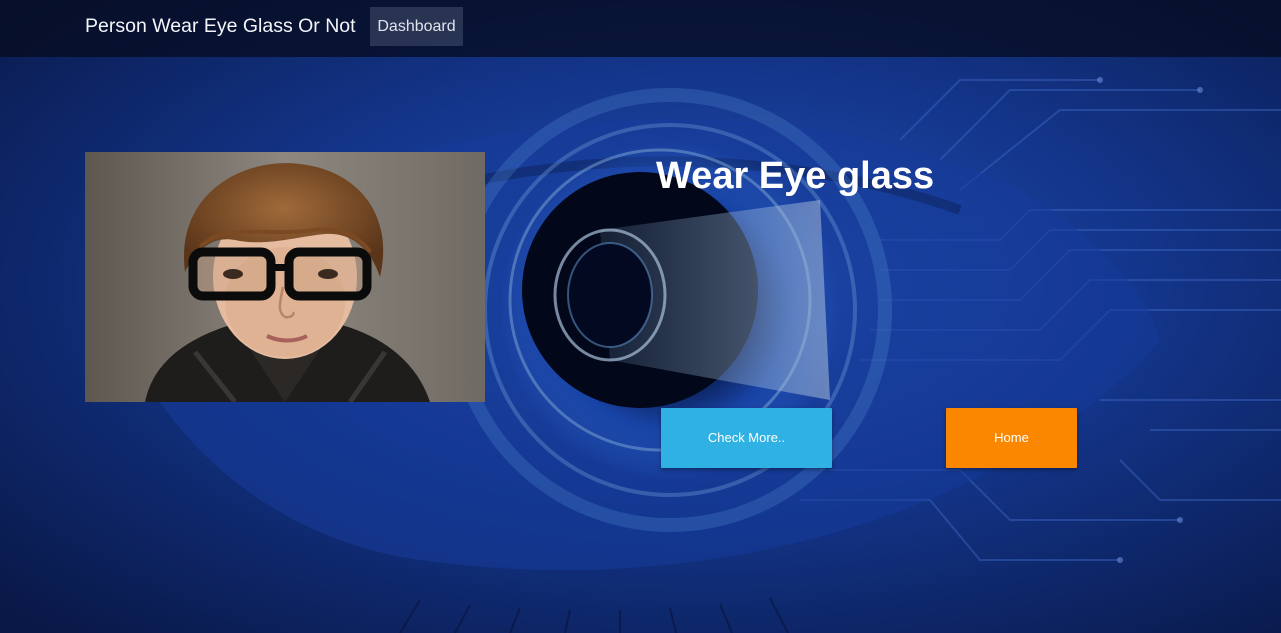 The width and height of the screenshot is (1281, 633). I want to click on result-title: Wear Eye glass, so click(795, 176).